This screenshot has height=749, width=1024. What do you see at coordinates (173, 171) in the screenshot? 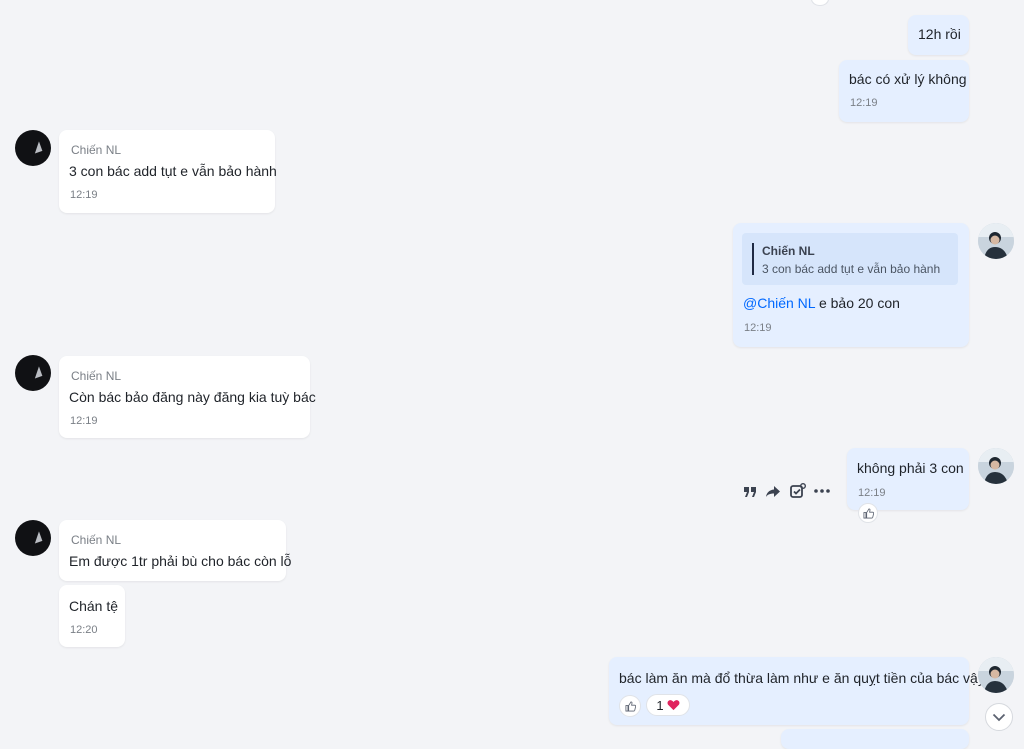
I see `message-text: 3 con bác add tụt e vẫn bảo hành` at bounding box center [173, 171].